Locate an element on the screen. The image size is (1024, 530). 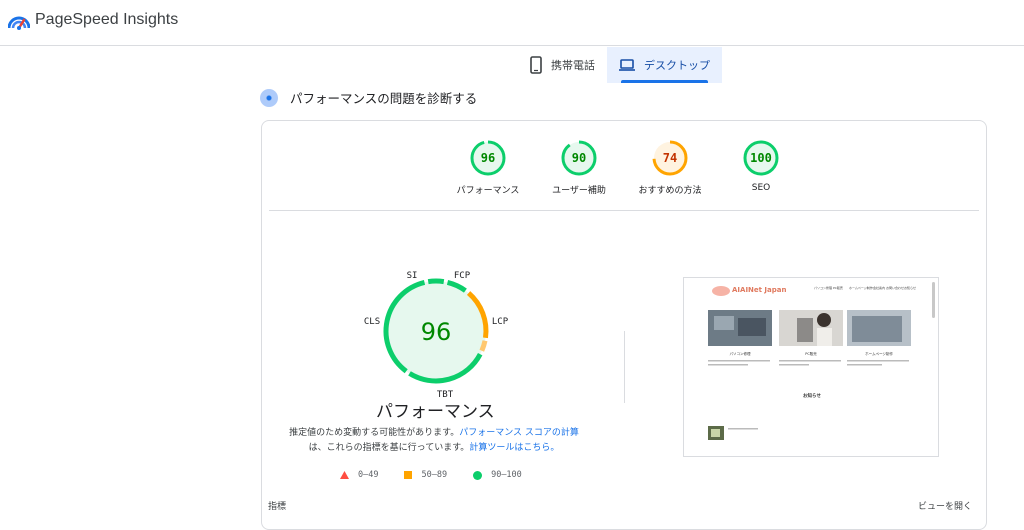
metric-label-si: SI is located at coordinates (412, 276).